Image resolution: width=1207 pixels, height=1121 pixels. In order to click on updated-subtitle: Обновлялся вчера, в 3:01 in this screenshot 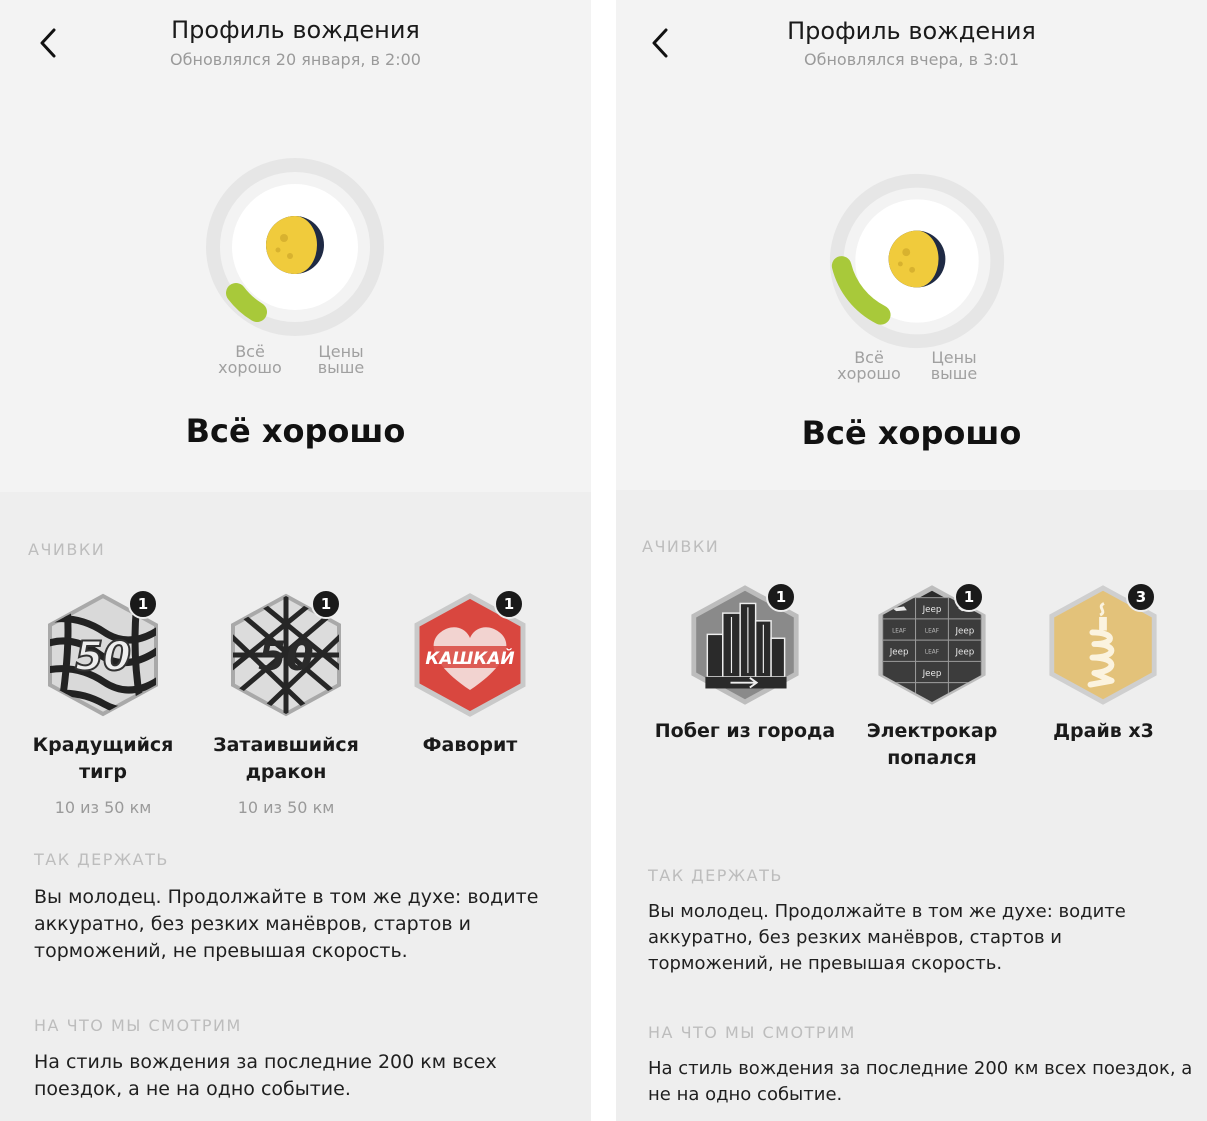, I will do `click(911, 59)`.